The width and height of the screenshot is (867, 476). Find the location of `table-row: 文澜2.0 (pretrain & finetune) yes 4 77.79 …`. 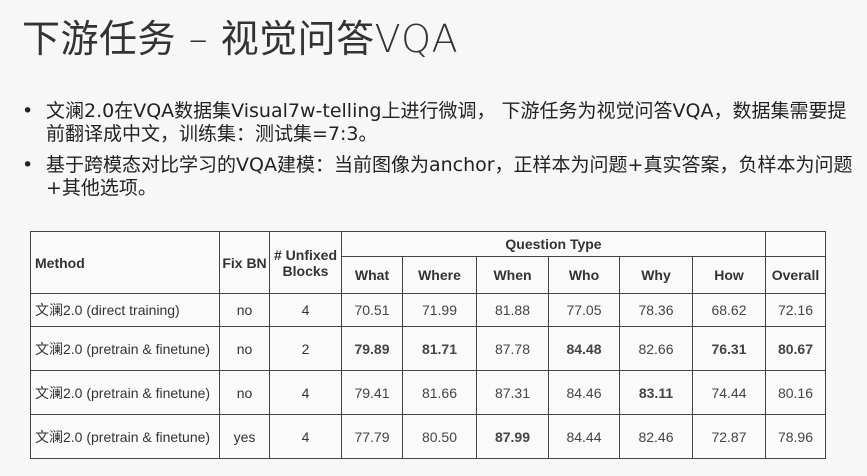

table-row: 文澜2.0 (pretrain & finetune) yes 4 77.79 … is located at coordinates (428, 436).